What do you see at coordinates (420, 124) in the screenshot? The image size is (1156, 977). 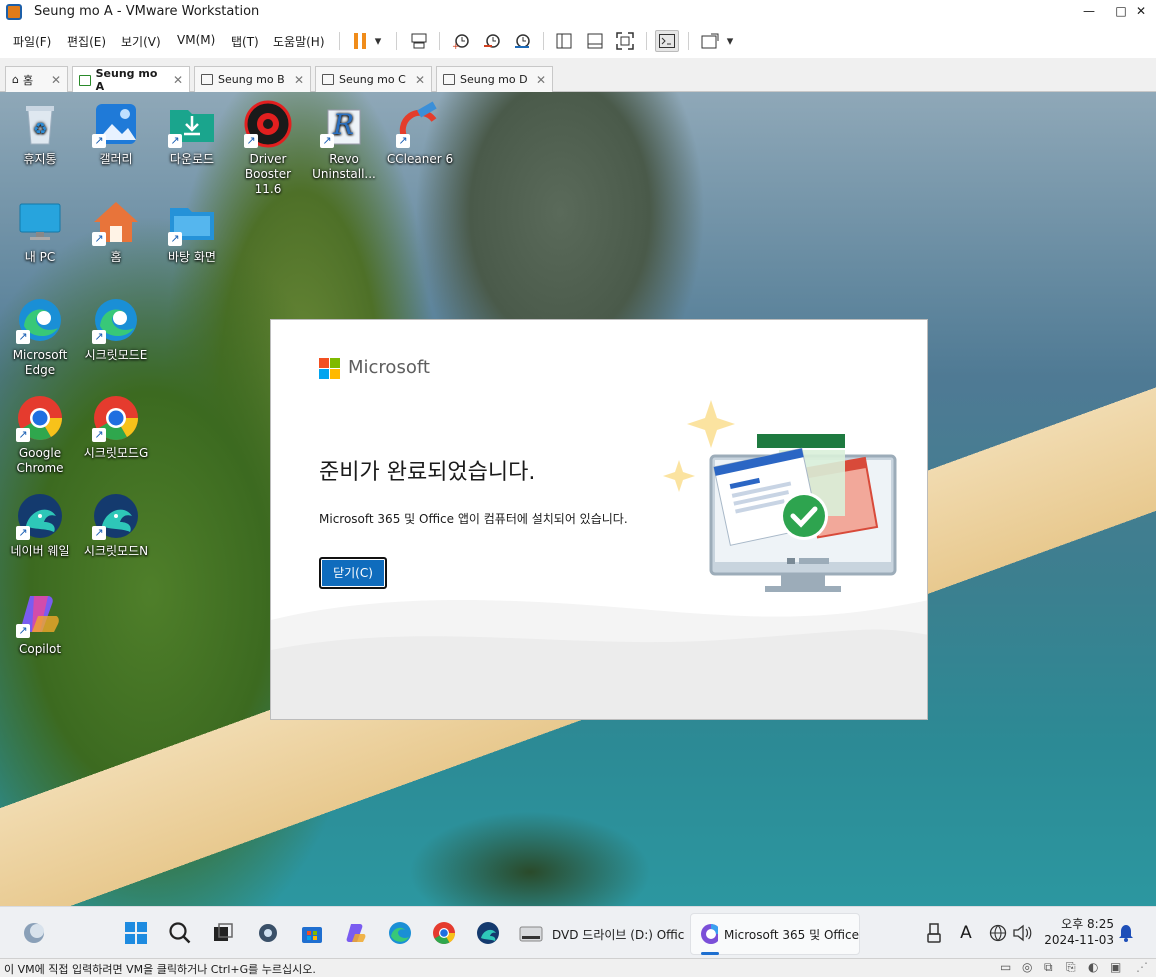 I see `ccleaner-icon: ↗` at bounding box center [420, 124].